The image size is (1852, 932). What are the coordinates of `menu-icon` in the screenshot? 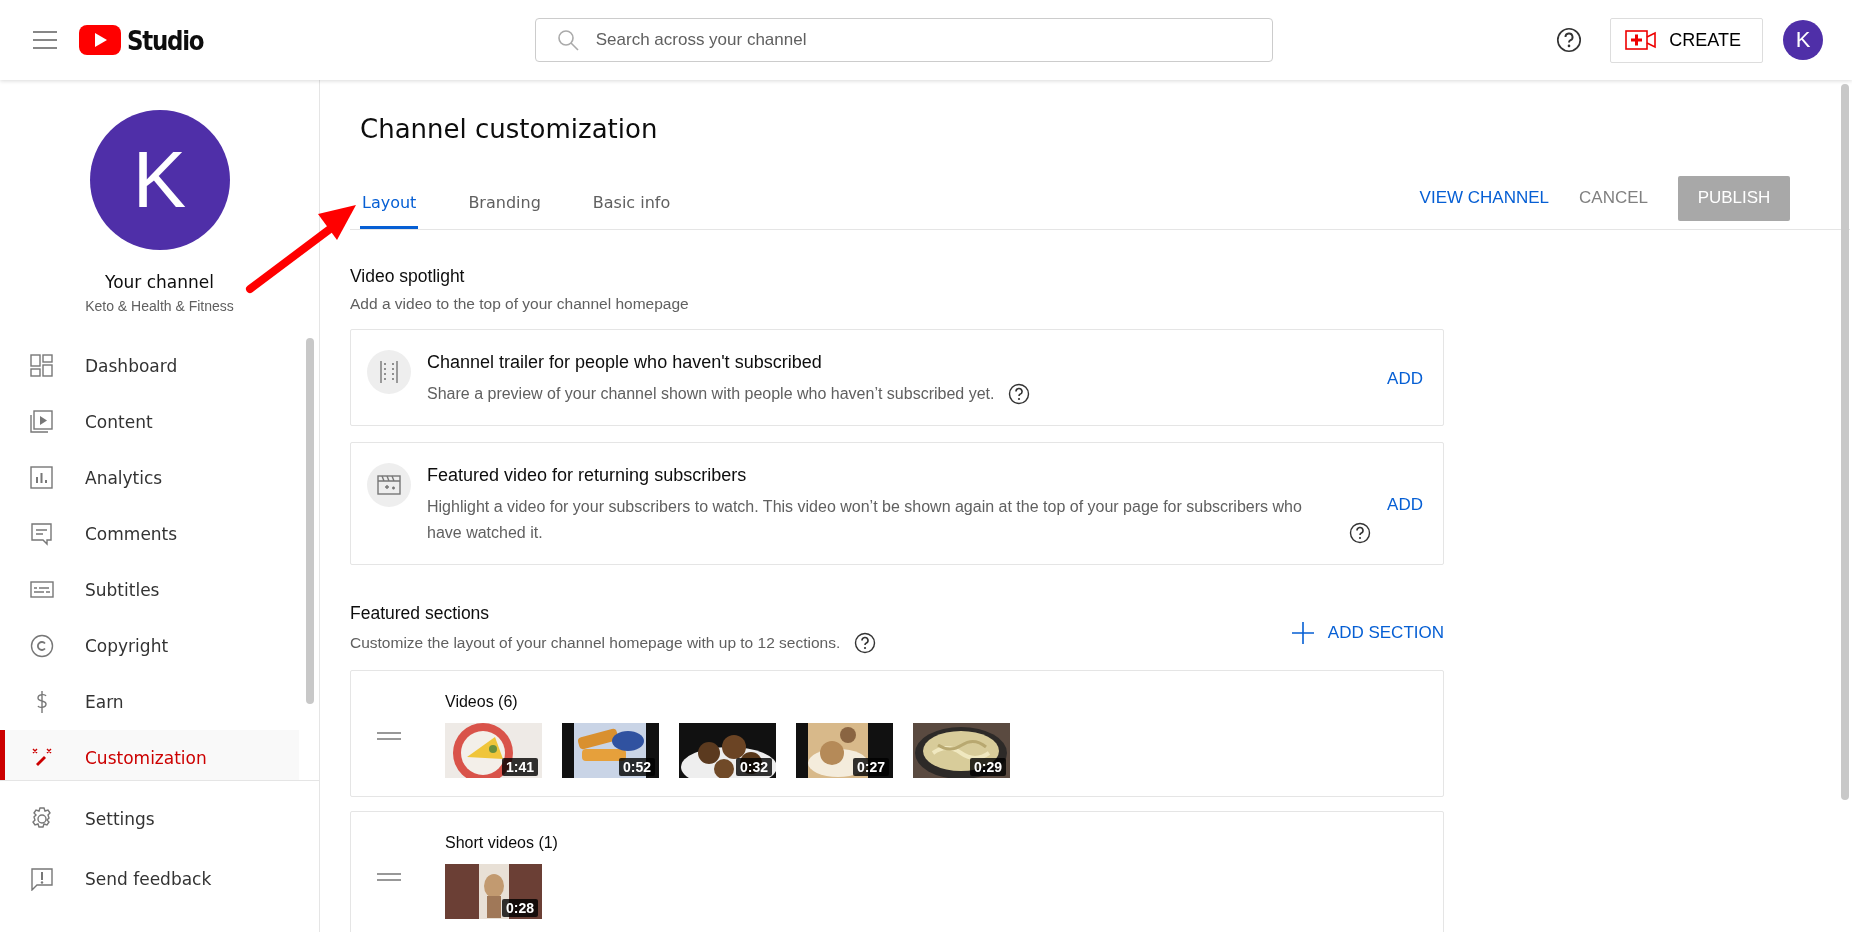 It's located at (45, 40).